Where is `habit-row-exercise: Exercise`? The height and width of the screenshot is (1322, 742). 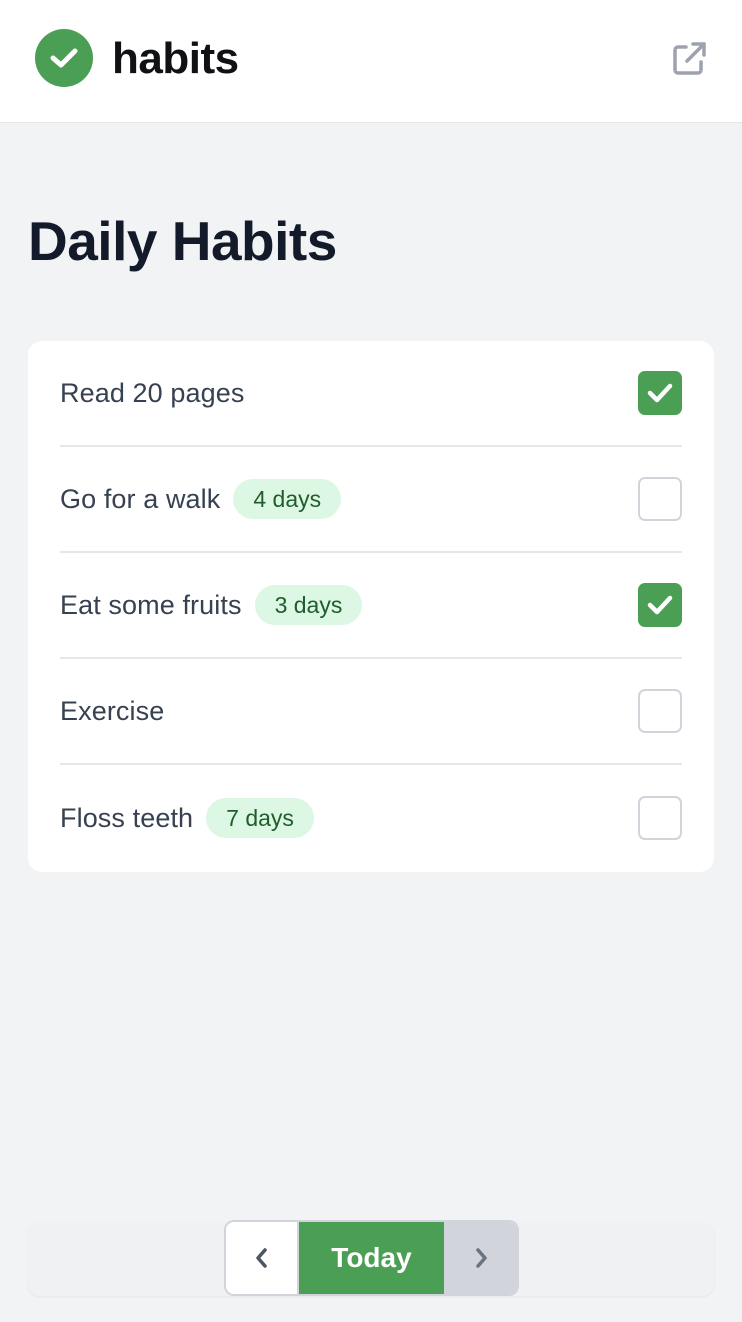 habit-row-exercise: Exercise is located at coordinates (371, 712).